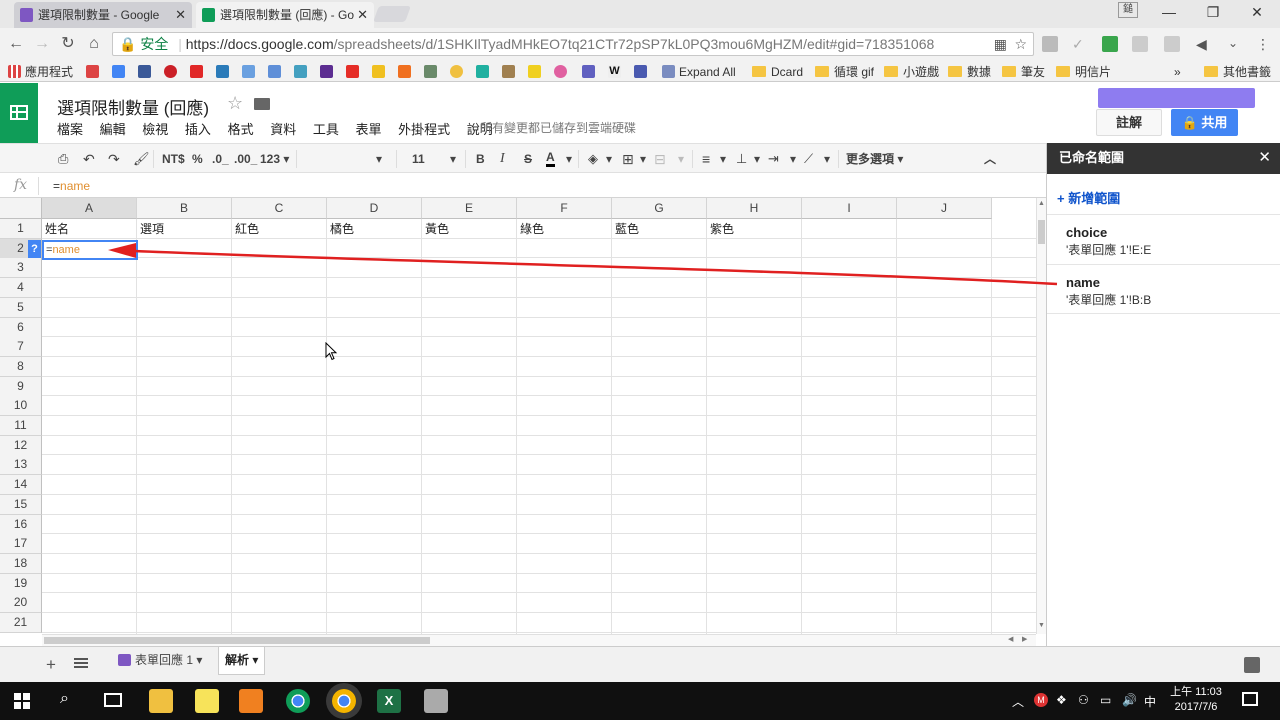  I want to click on column-header: C, so click(279, 208).